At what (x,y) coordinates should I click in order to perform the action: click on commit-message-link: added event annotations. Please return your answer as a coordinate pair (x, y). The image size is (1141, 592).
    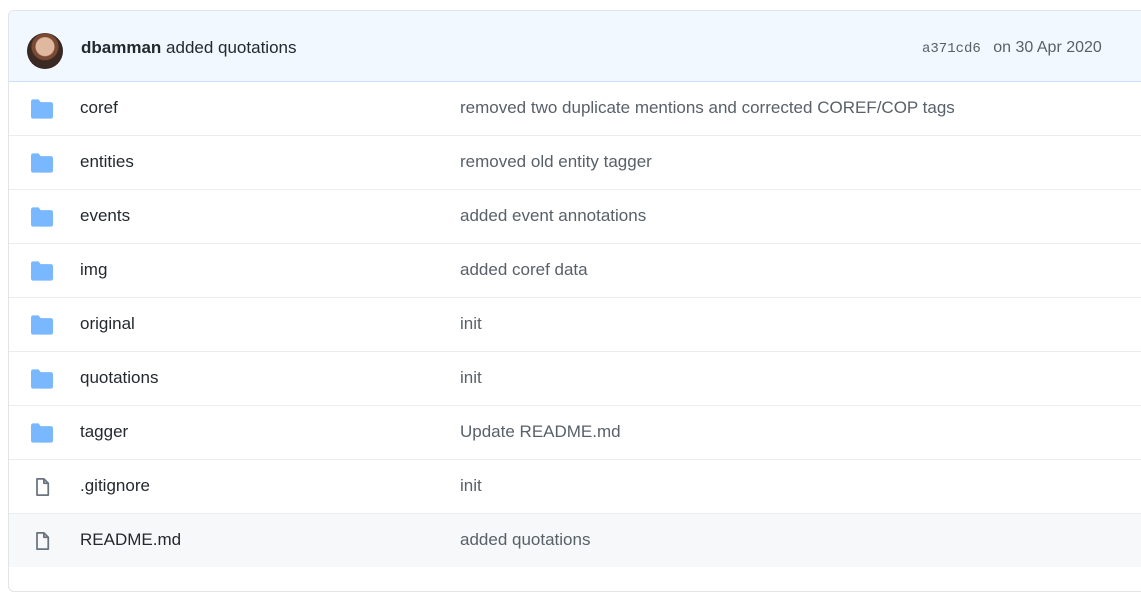
    Looking at the image, I should click on (553, 216).